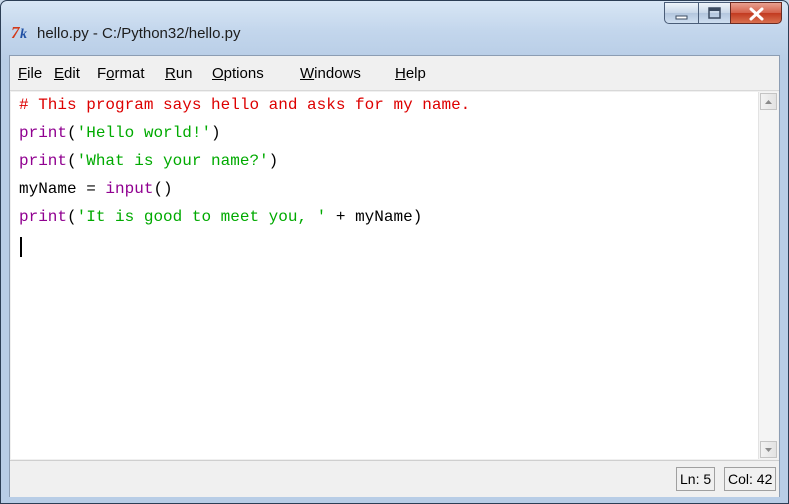  I want to click on code-string: 'It is good to meet you, ', so click(201, 217).